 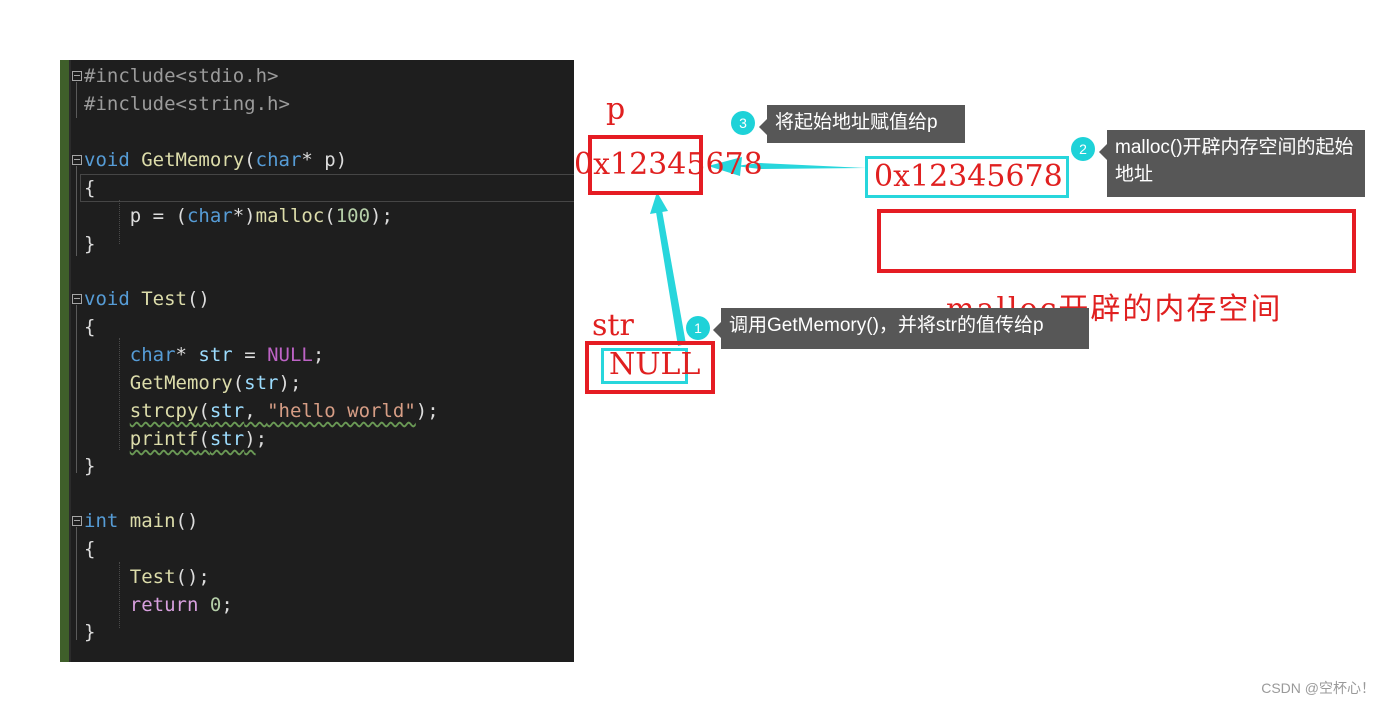 I want to click on address-value: 0x12345678, so click(x=968, y=176).